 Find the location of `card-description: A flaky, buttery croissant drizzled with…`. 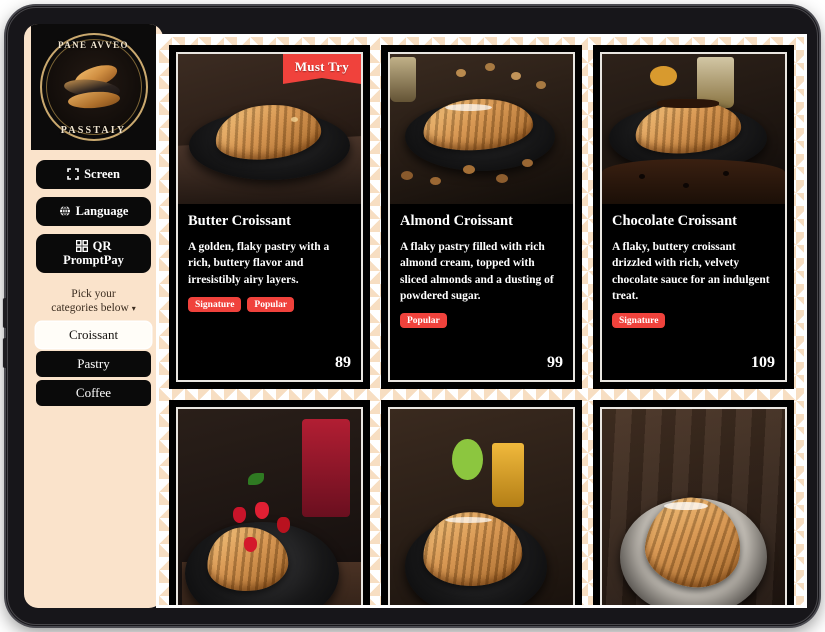

card-description: A flaky, buttery croissant drizzled with… is located at coordinates (691, 272).